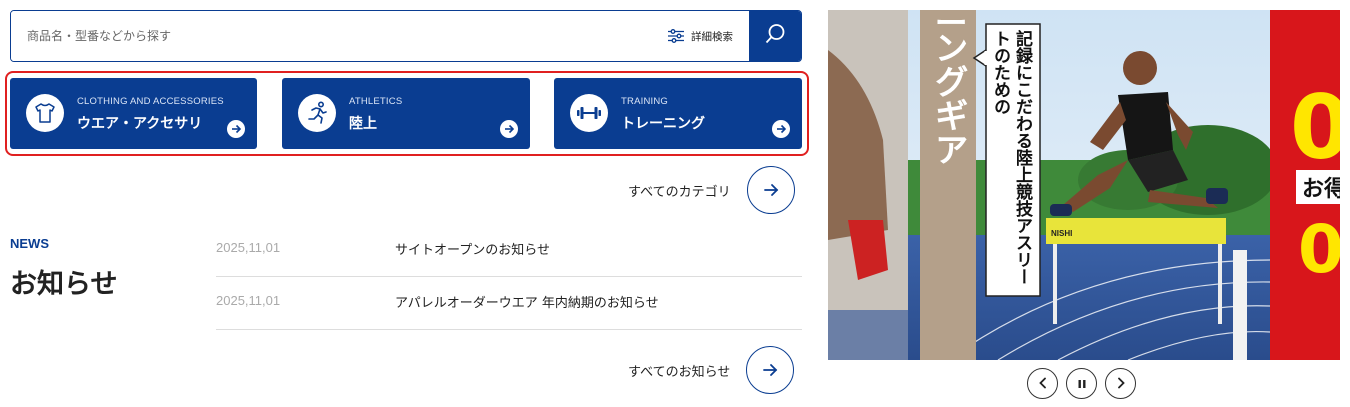  I want to click on advanced-search-link: 詳細検索, so click(700, 36).